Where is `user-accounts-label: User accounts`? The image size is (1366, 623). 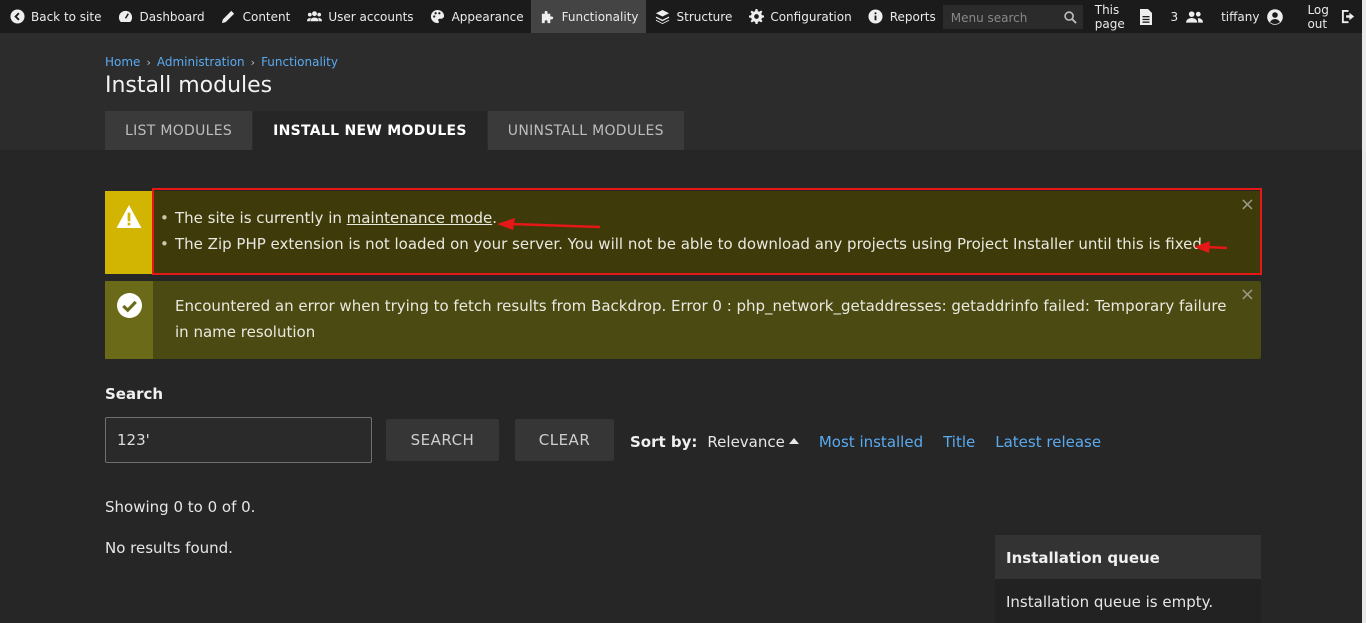
user-accounts-label: User accounts is located at coordinates (371, 16).